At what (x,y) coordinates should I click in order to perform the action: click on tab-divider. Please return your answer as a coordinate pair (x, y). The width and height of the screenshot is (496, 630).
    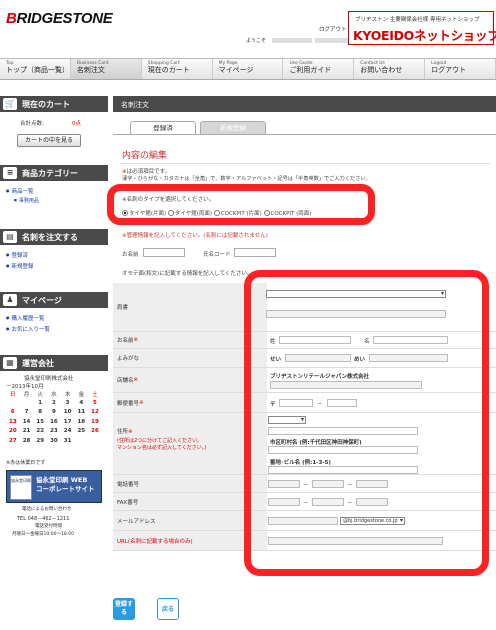
    Looking at the image, I should click on (304, 134).